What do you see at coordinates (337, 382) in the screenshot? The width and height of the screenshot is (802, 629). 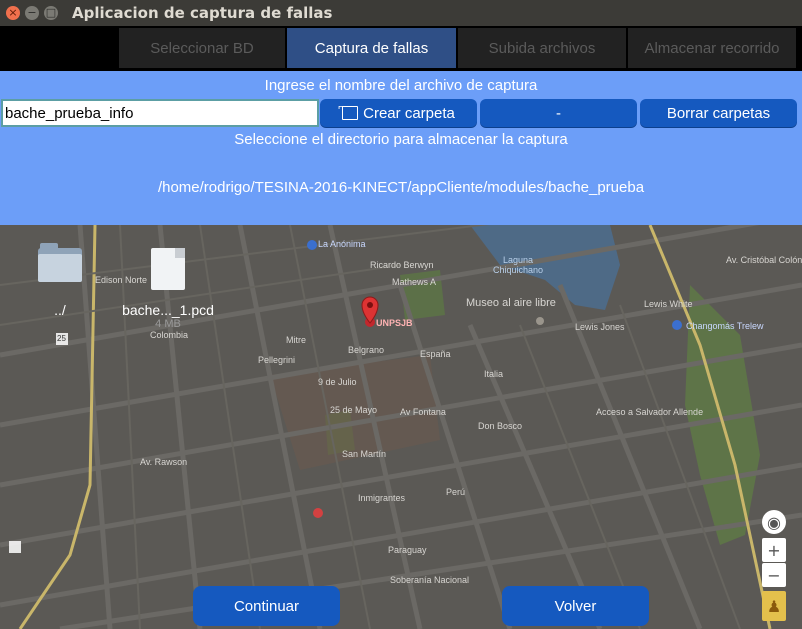 I see `map-label-9-de-julio: 9 de Julio` at bounding box center [337, 382].